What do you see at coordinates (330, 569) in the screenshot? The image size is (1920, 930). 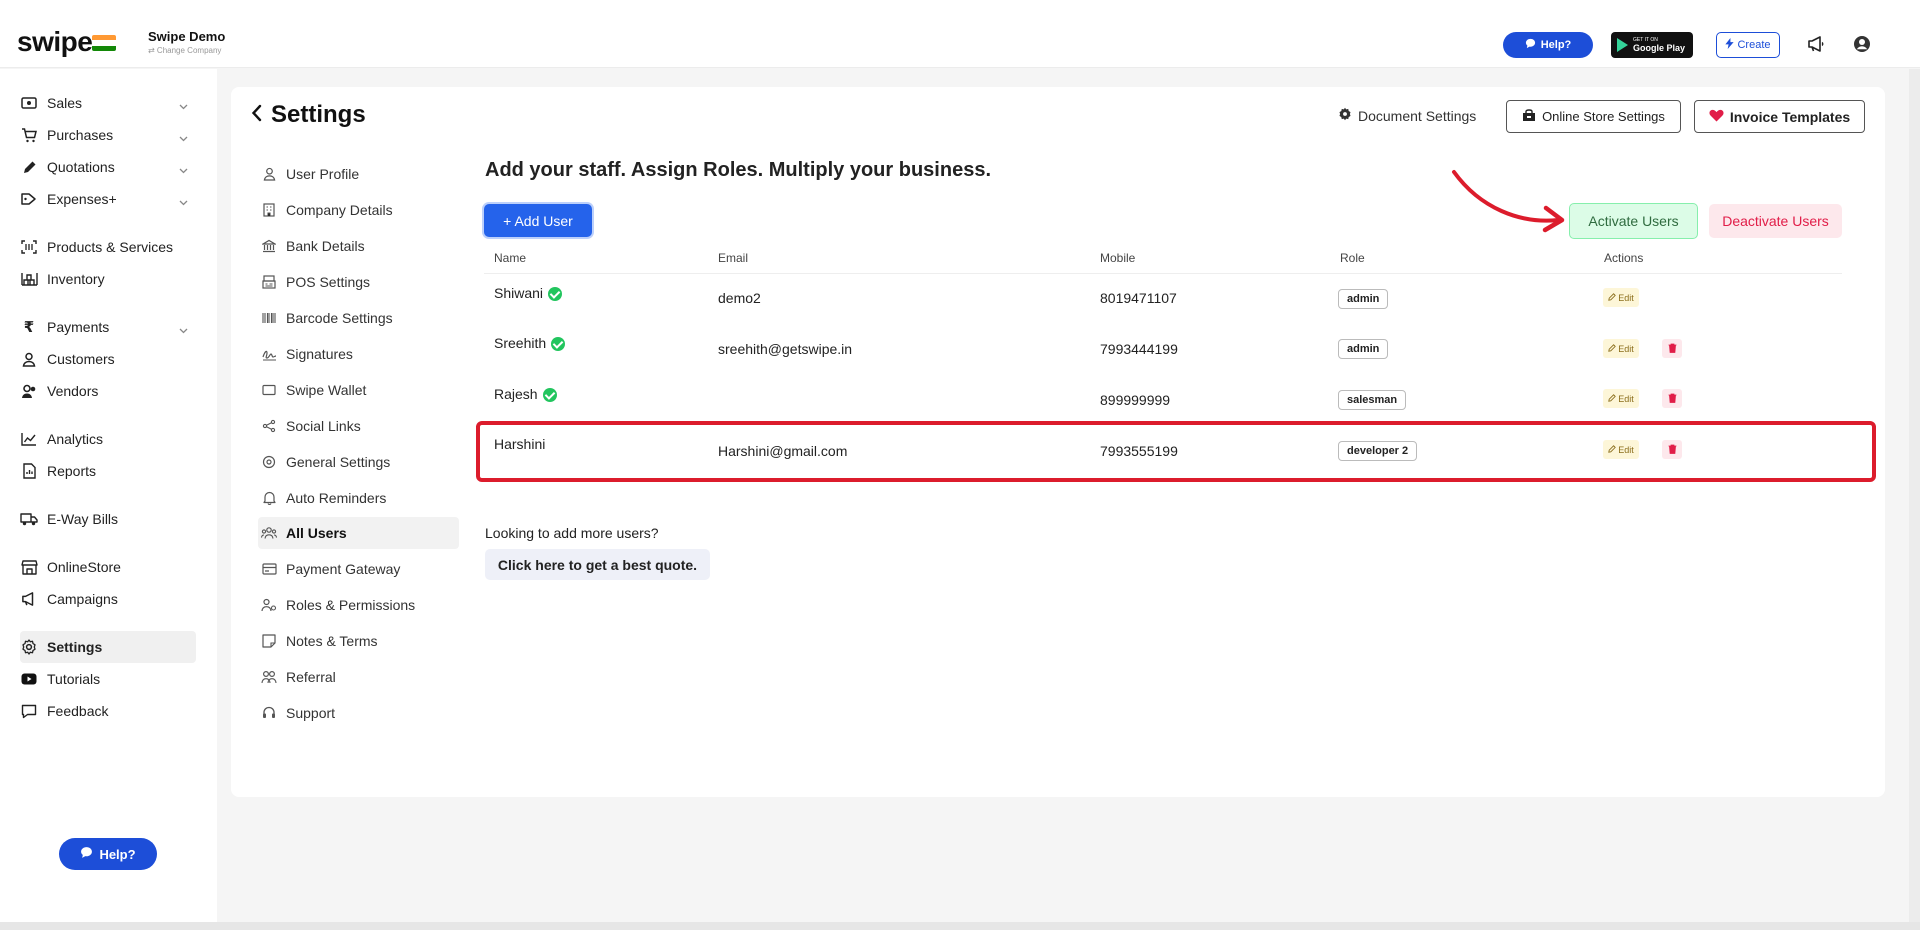 I see `settings-nav-payment-gateway: Payment Gateway` at bounding box center [330, 569].